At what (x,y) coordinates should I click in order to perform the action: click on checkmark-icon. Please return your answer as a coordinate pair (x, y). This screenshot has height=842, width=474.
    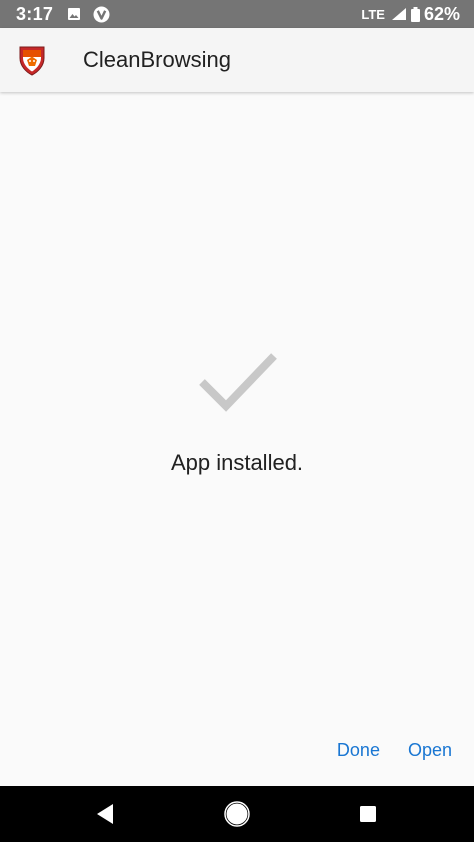
    Looking at the image, I should click on (238, 382).